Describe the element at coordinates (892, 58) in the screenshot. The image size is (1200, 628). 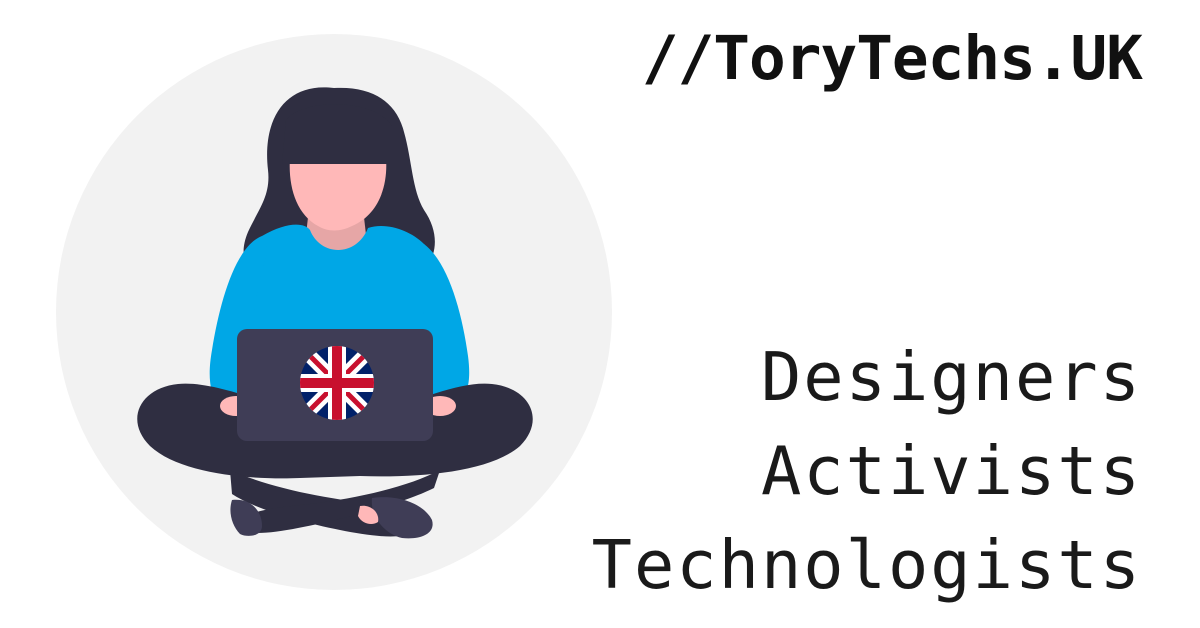
I see `site-title: //ToryTechs.UK` at that location.